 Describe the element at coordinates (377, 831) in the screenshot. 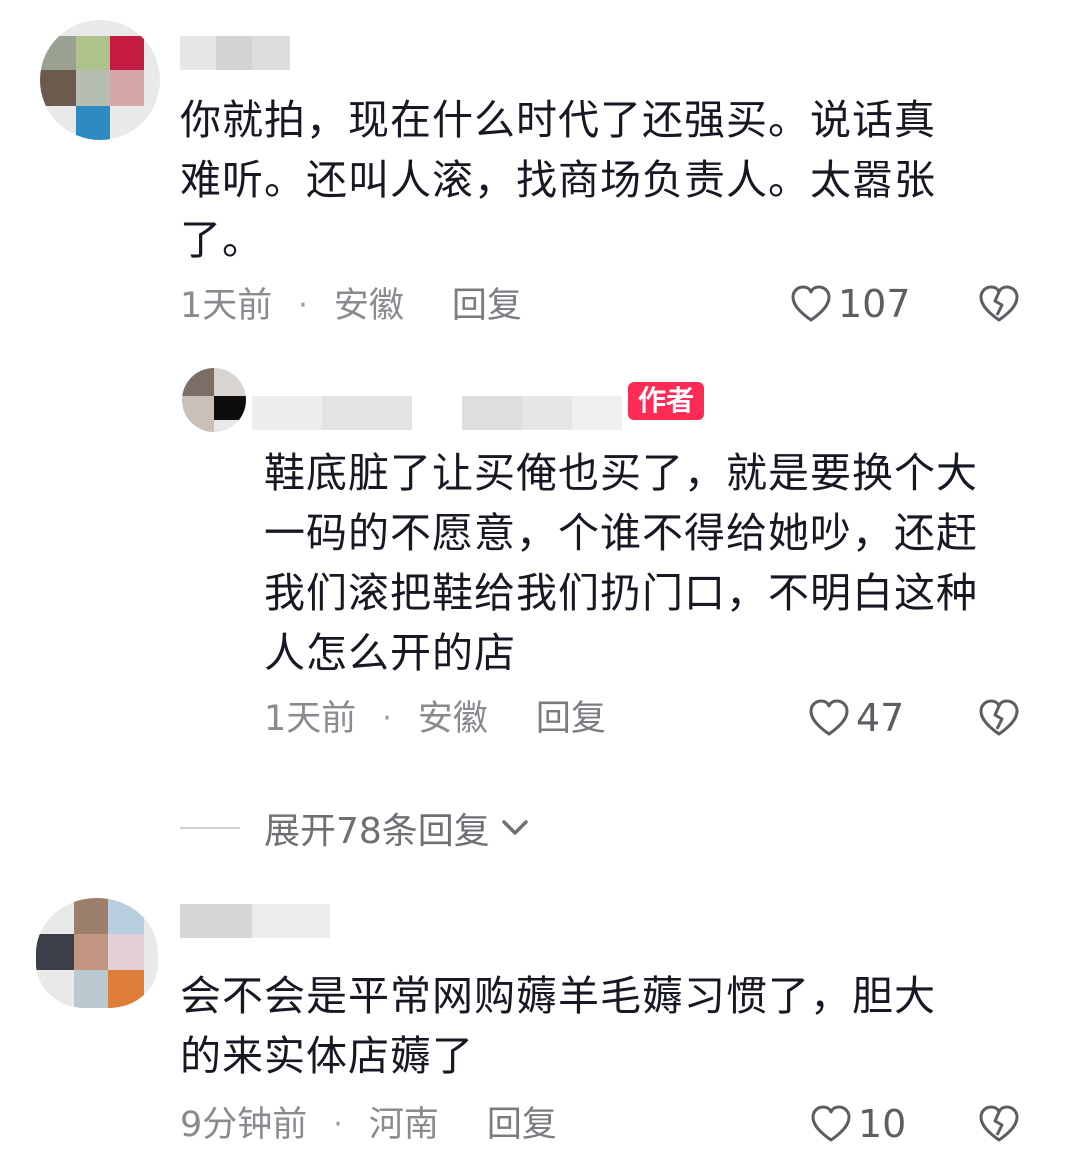

I see `expand-replies-label: 展开78条回复` at that location.